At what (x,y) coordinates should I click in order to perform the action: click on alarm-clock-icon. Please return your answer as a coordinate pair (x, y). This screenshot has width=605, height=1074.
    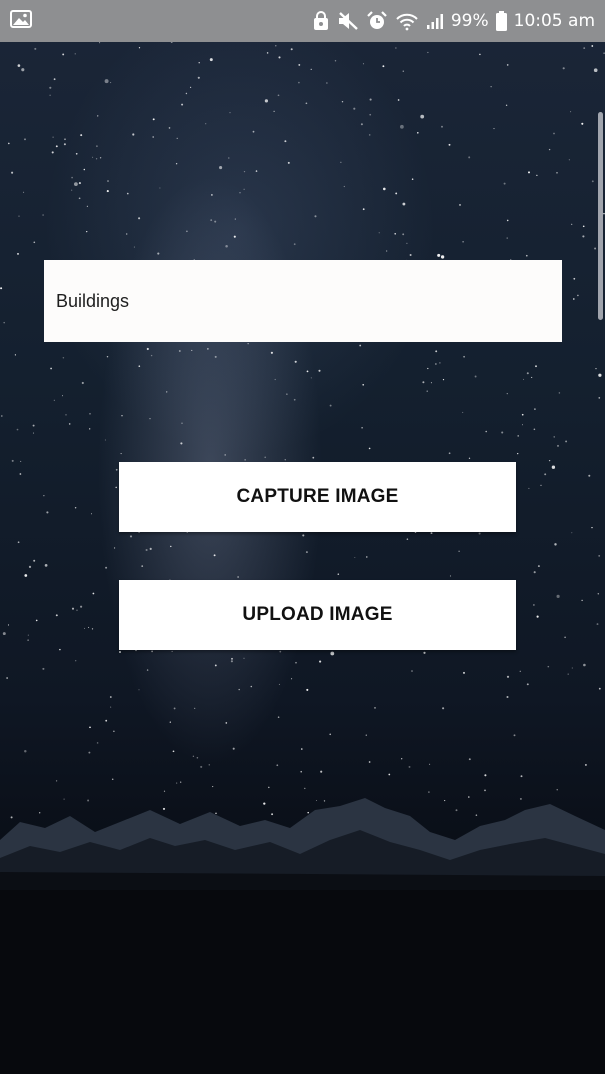
    Looking at the image, I should click on (377, 21).